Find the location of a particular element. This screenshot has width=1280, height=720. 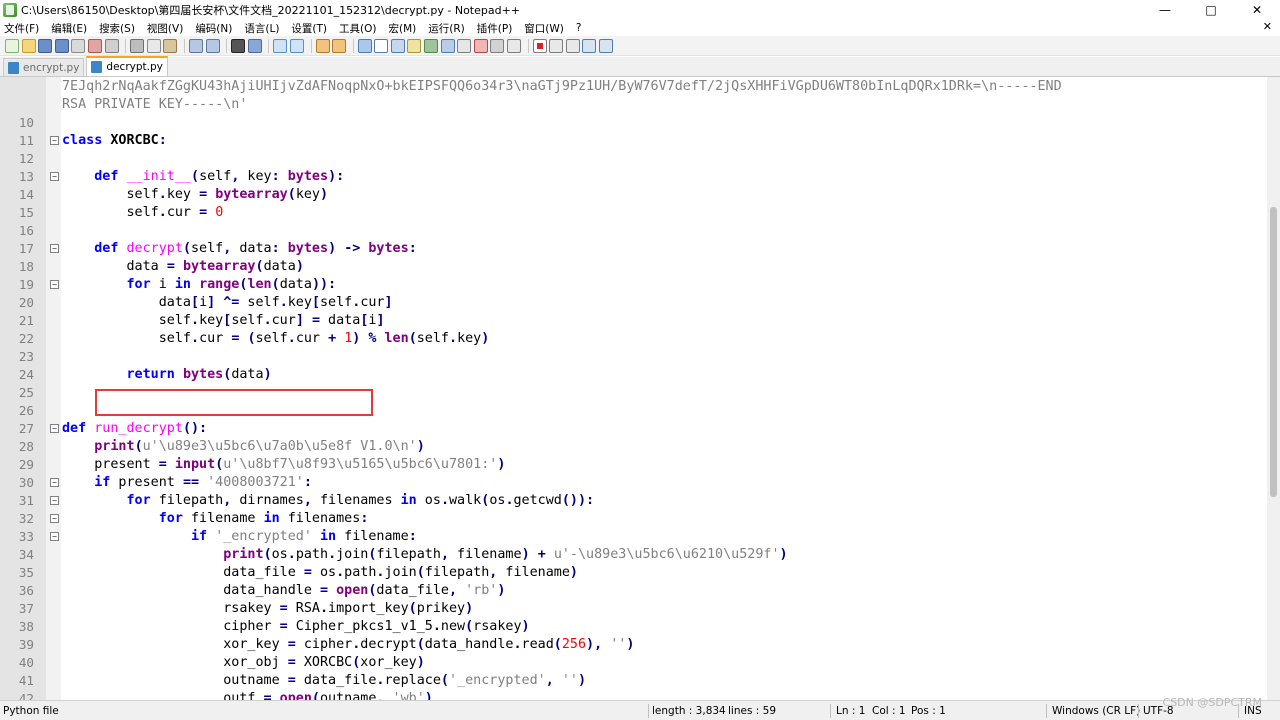

code-text: data[i] ^= self.key[self.cur] is located at coordinates (227, 302).